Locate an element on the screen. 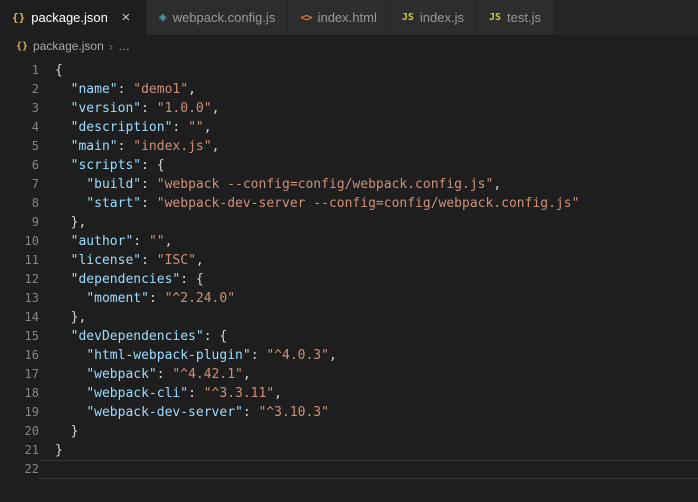  code-line: 16 "html-webpack-plugin": "^4.0.3", is located at coordinates (349, 355).